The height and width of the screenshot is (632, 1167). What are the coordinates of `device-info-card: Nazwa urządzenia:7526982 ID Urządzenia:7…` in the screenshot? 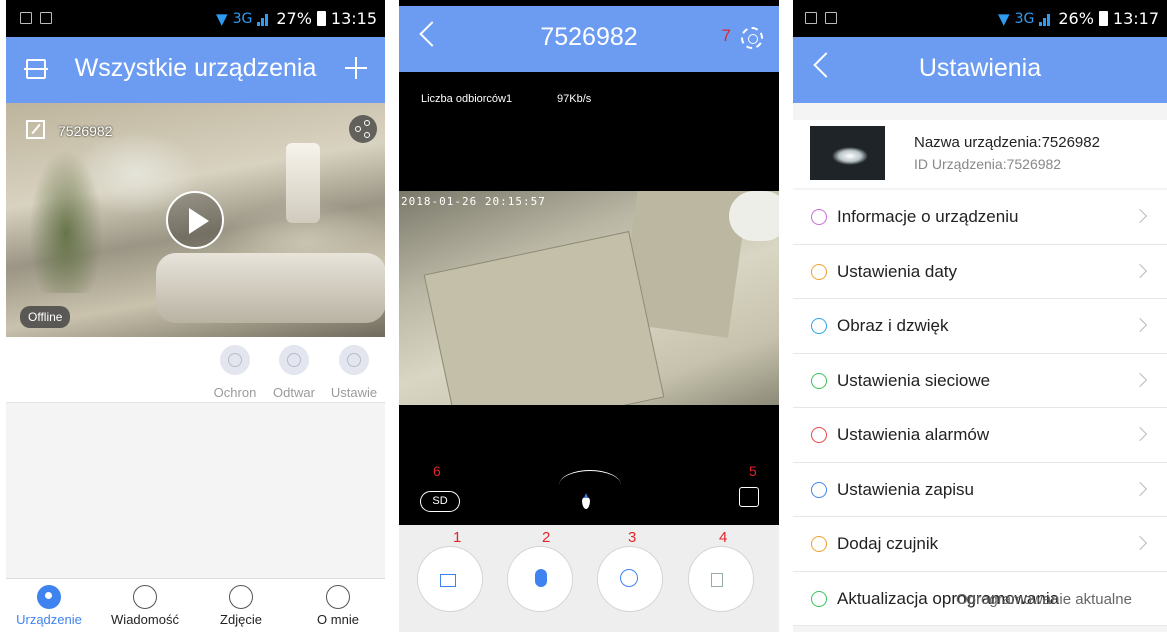 It's located at (980, 154).